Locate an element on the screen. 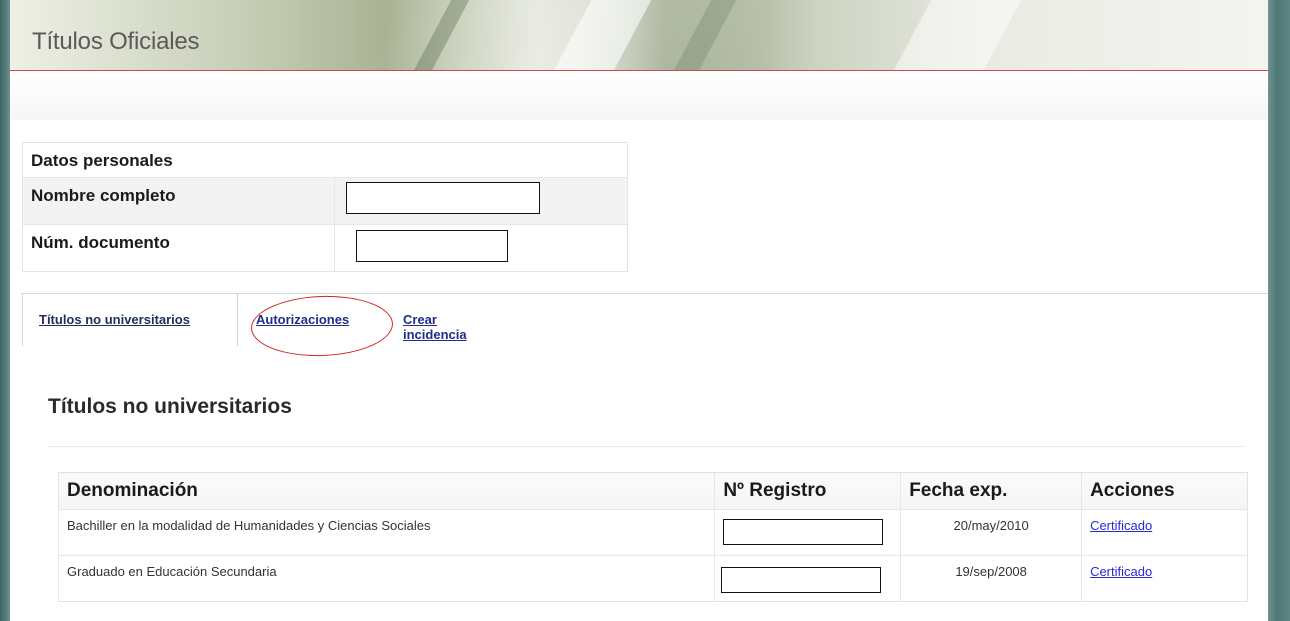  column-header-acciones: Acciones is located at coordinates (1164, 491).